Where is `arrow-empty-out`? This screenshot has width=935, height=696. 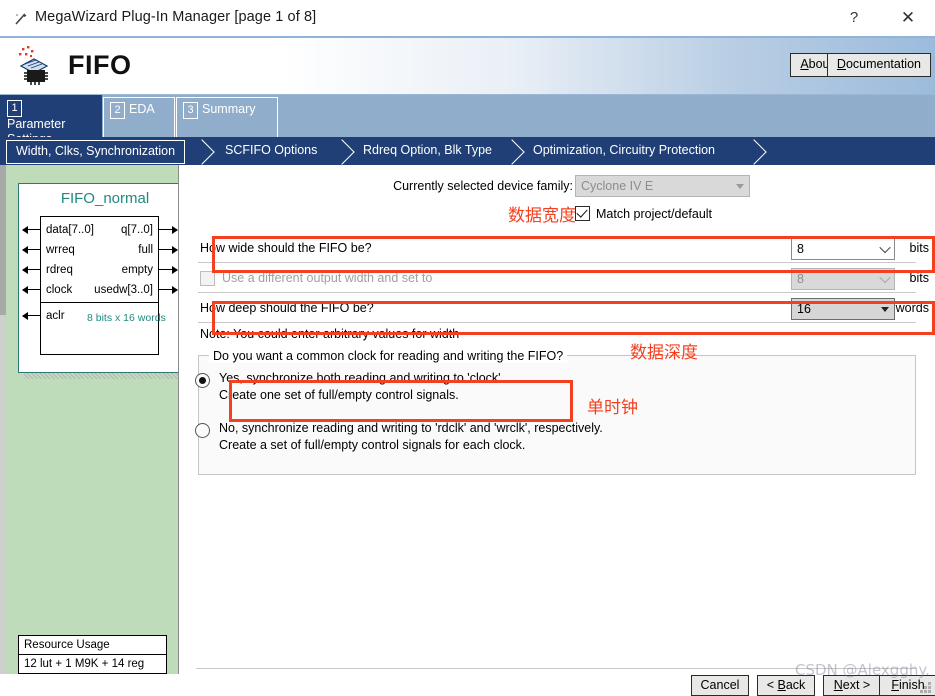
arrow-empty-out is located at coordinates (168, 269).